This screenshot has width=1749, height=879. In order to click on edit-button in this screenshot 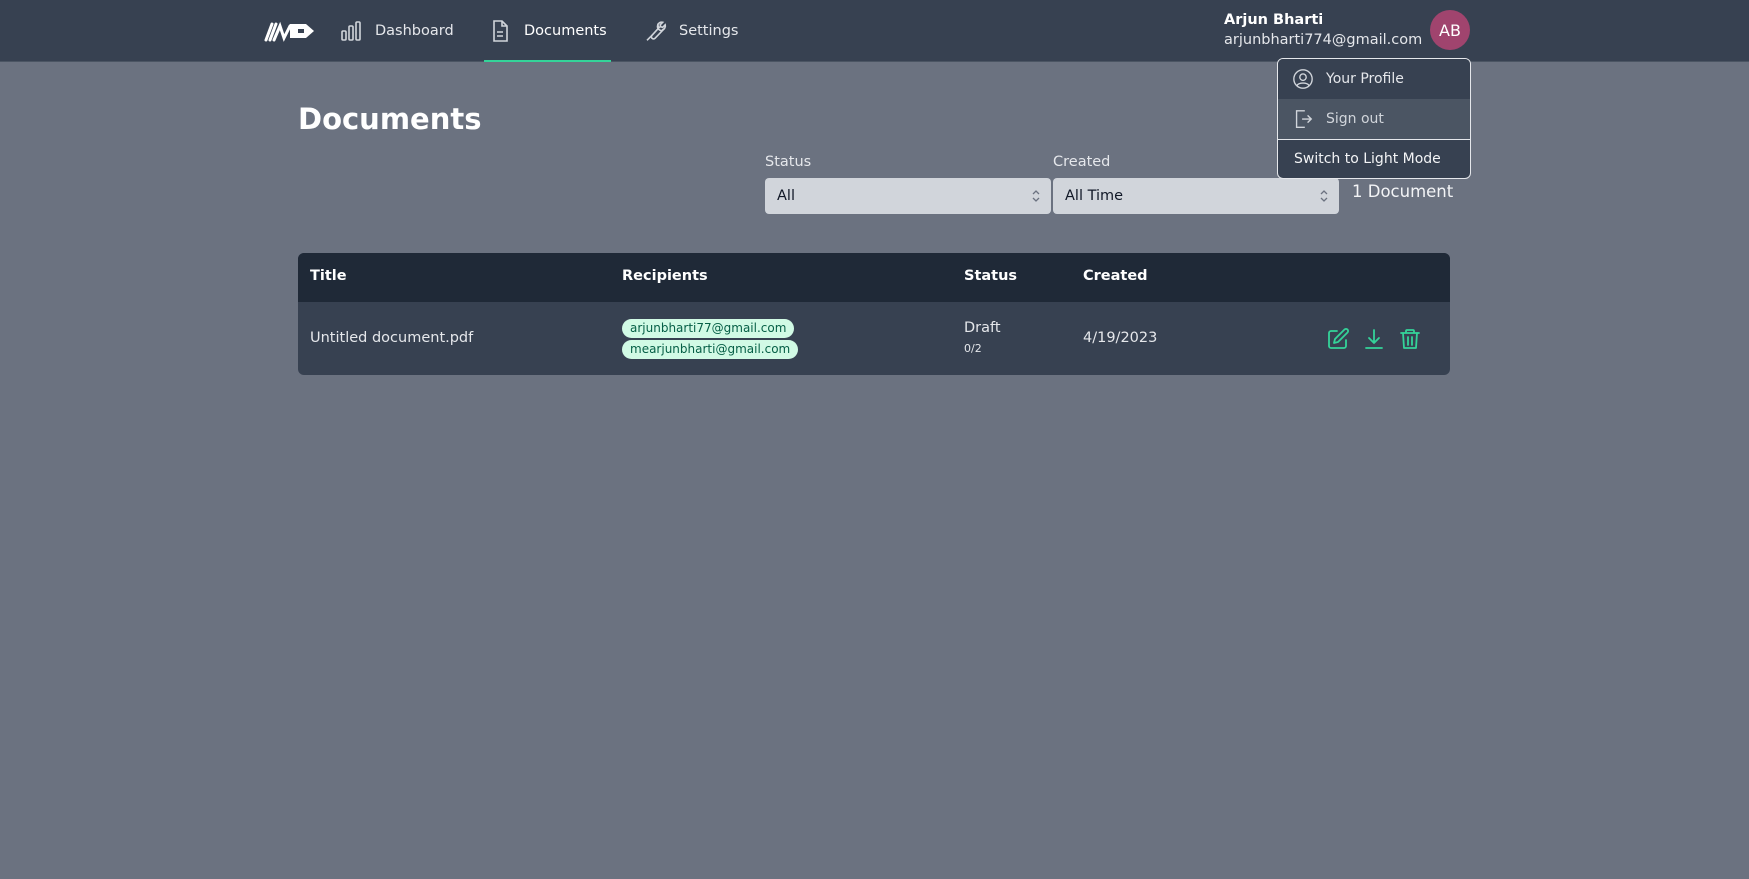, I will do `click(1338, 339)`.